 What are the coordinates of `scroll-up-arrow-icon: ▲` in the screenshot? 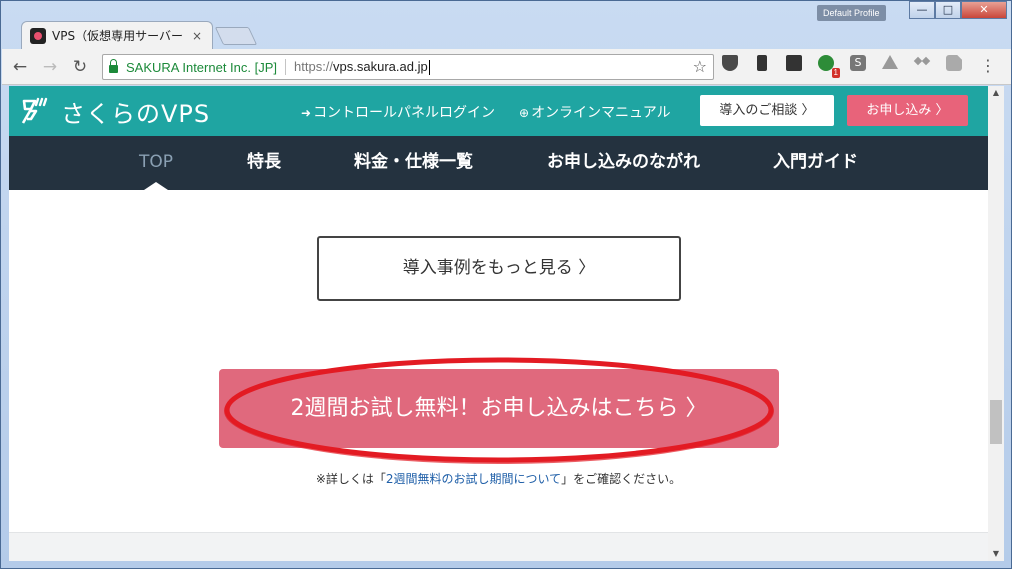 It's located at (996, 93).